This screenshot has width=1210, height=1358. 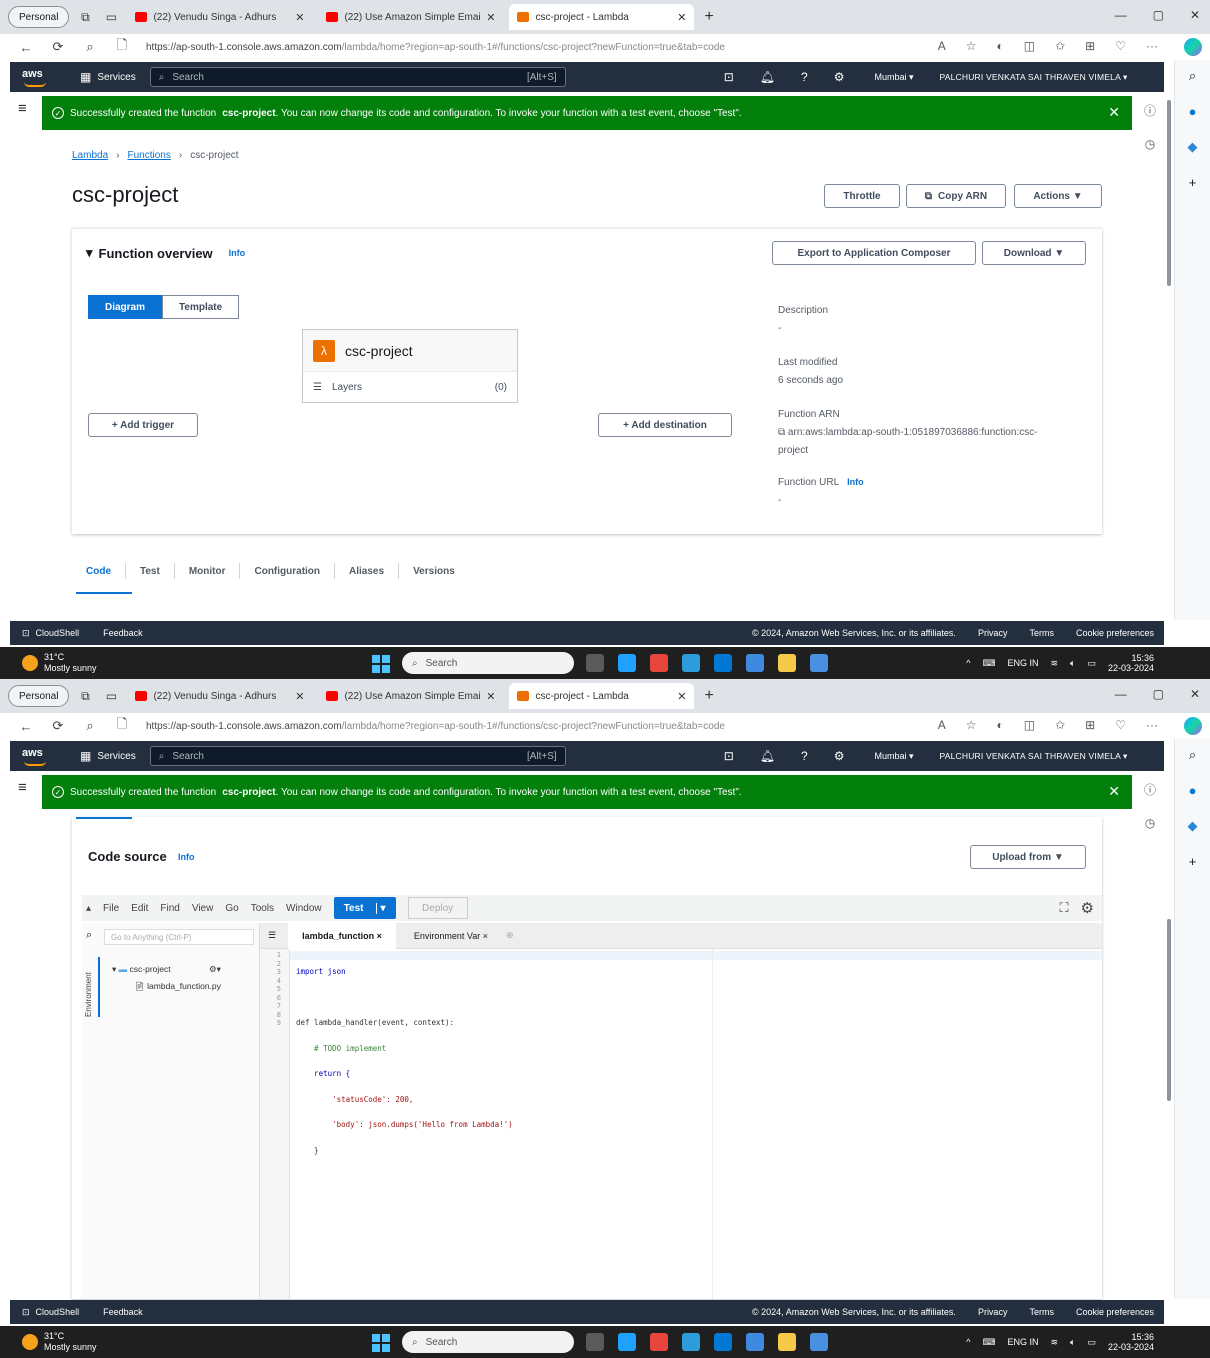 What do you see at coordinates (819, 663) in the screenshot?
I see `vscode-icon` at bounding box center [819, 663].